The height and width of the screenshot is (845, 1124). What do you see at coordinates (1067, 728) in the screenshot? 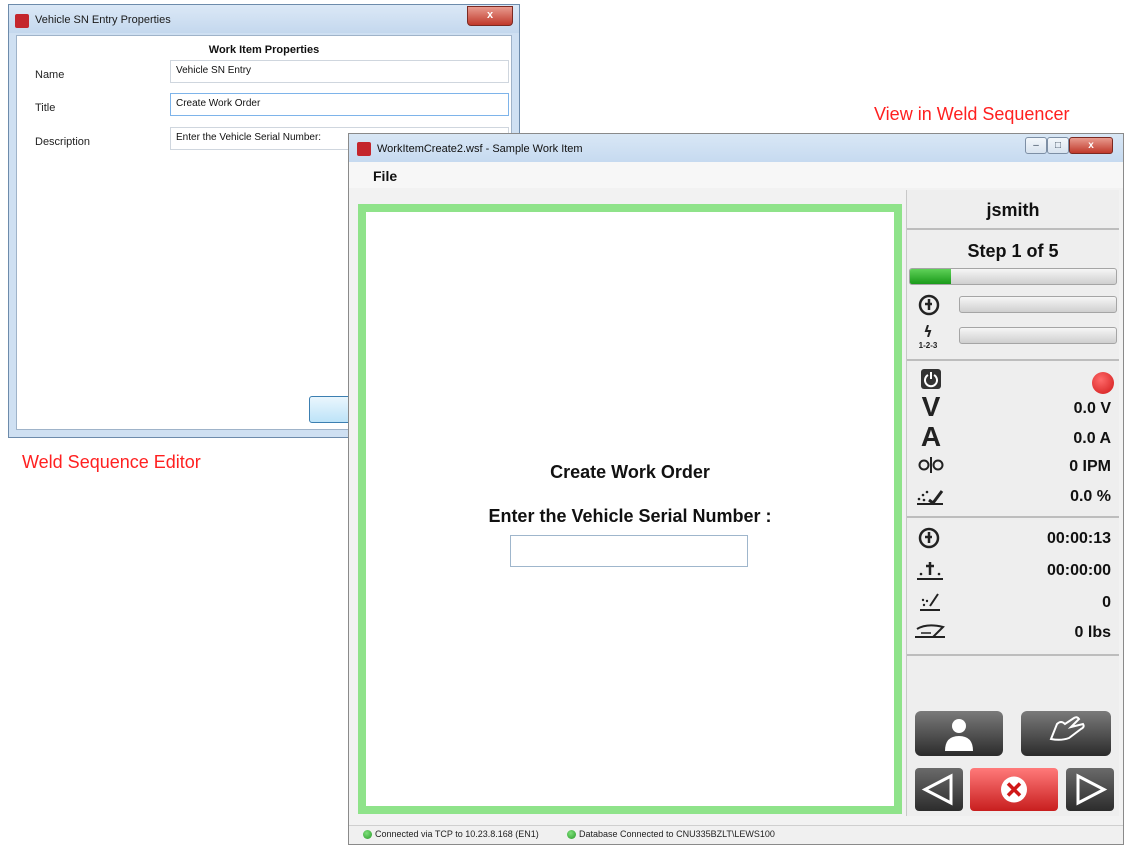
I see `hand-icon` at bounding box center [1067, 728].